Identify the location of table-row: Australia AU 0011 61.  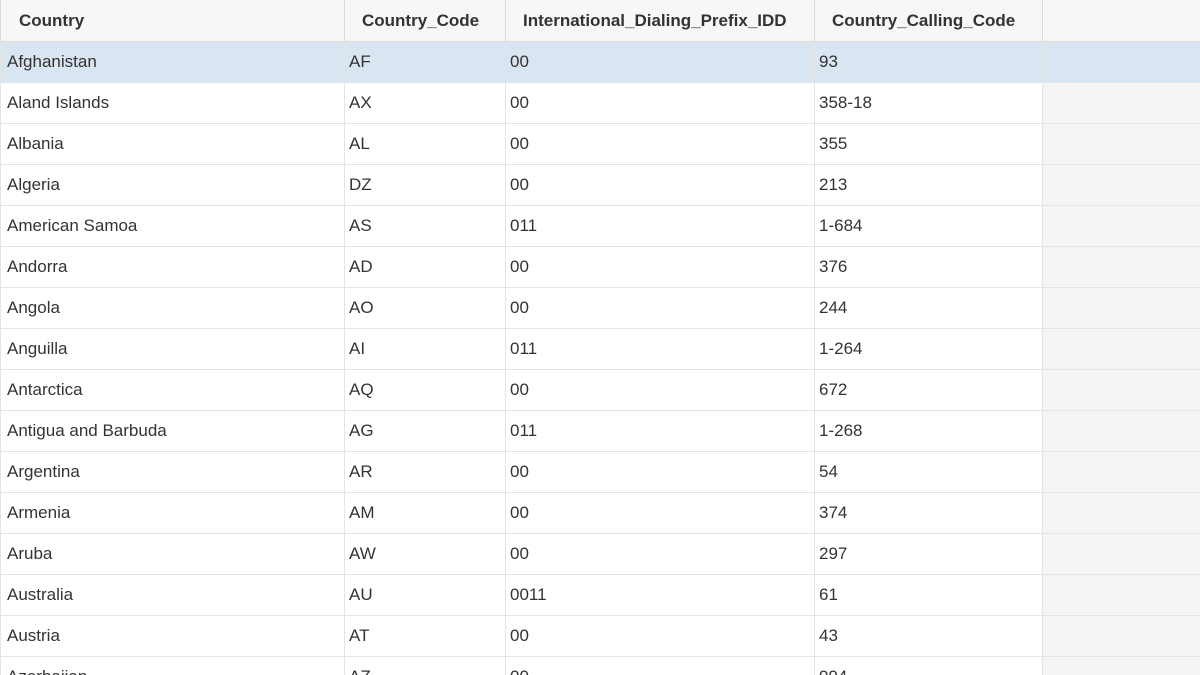
(600, 595).